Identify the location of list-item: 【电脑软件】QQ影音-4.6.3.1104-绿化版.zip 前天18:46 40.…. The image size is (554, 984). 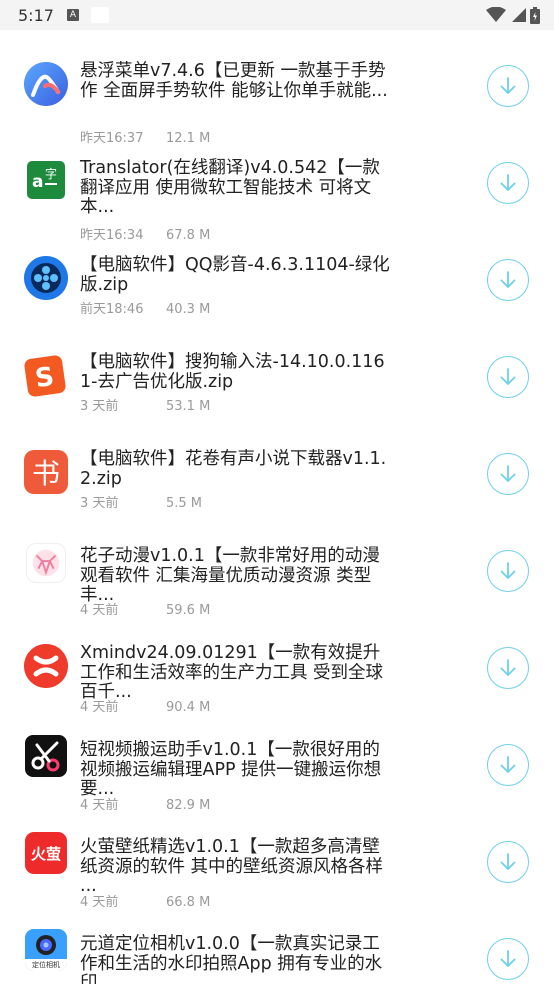
(277, 296).